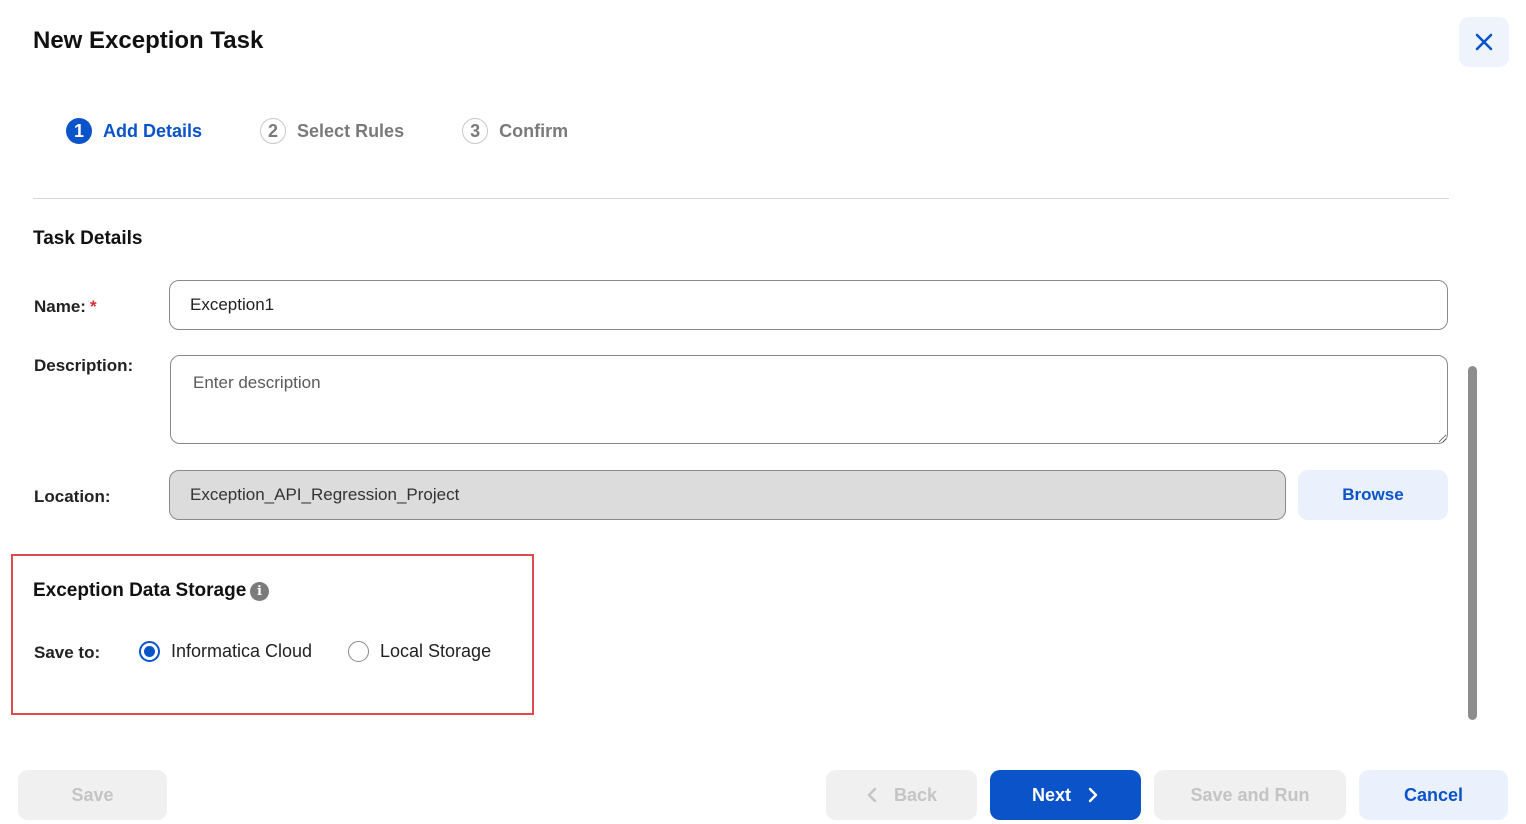  What do you see at coordinates (727, 495) in the screenshot?
I see `location-field: Exception_API_Regression_Project` at bounding box center [727, 495].